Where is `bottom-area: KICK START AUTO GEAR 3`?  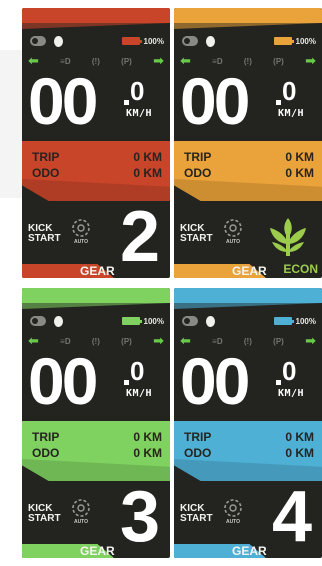 bottom-area: KICK START AUTO GEAR 3 is located at coordinates (96, 517).